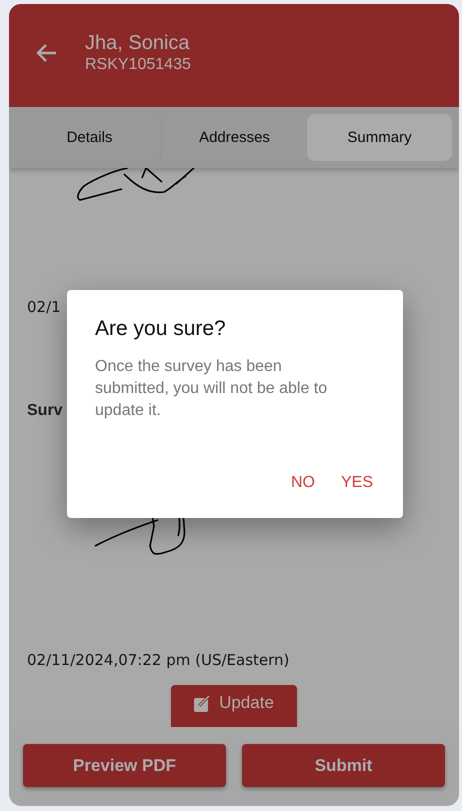 The width and height of the screenshot is (462, 811). What do you see at coordinates (124, 765) in the screenshot?
I see `preview-pdf-button: Preview PDF` at bounding box center [124, 765].